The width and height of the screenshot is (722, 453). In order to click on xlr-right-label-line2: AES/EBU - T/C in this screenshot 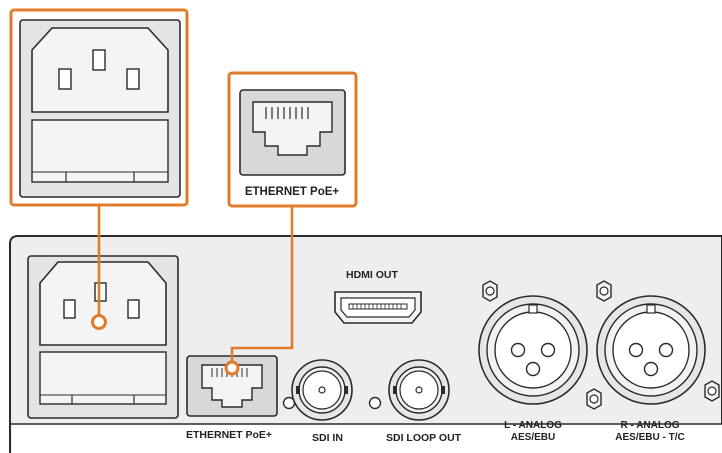, I will do `click(649, 437)`.